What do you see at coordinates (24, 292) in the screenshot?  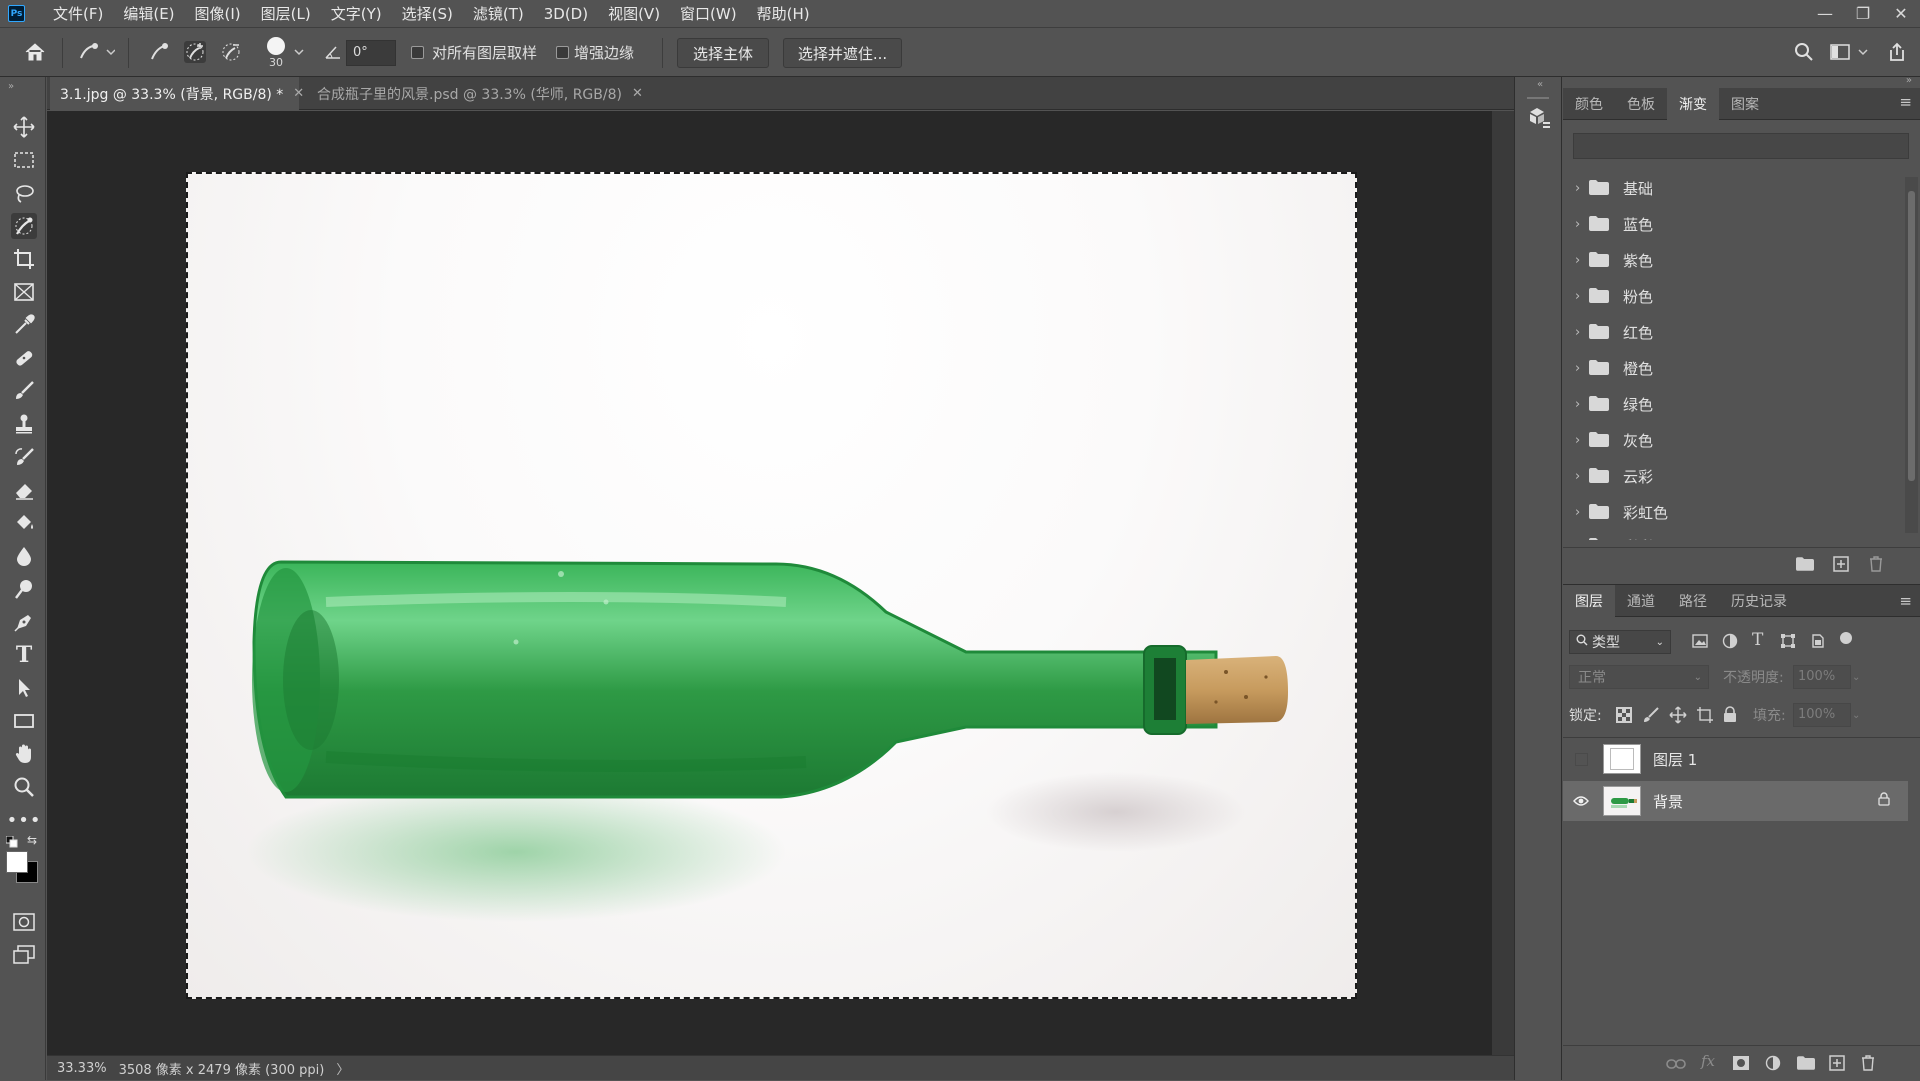 I see `frame-tool-icon` at bounding box center [24, 292].